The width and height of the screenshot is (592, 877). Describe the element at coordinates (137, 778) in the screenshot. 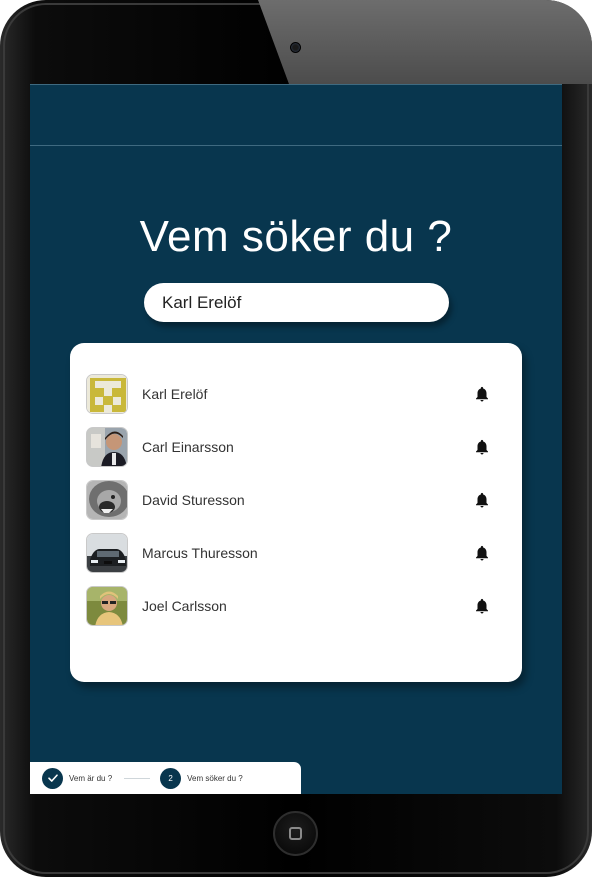

I see `step-connector` at that location.